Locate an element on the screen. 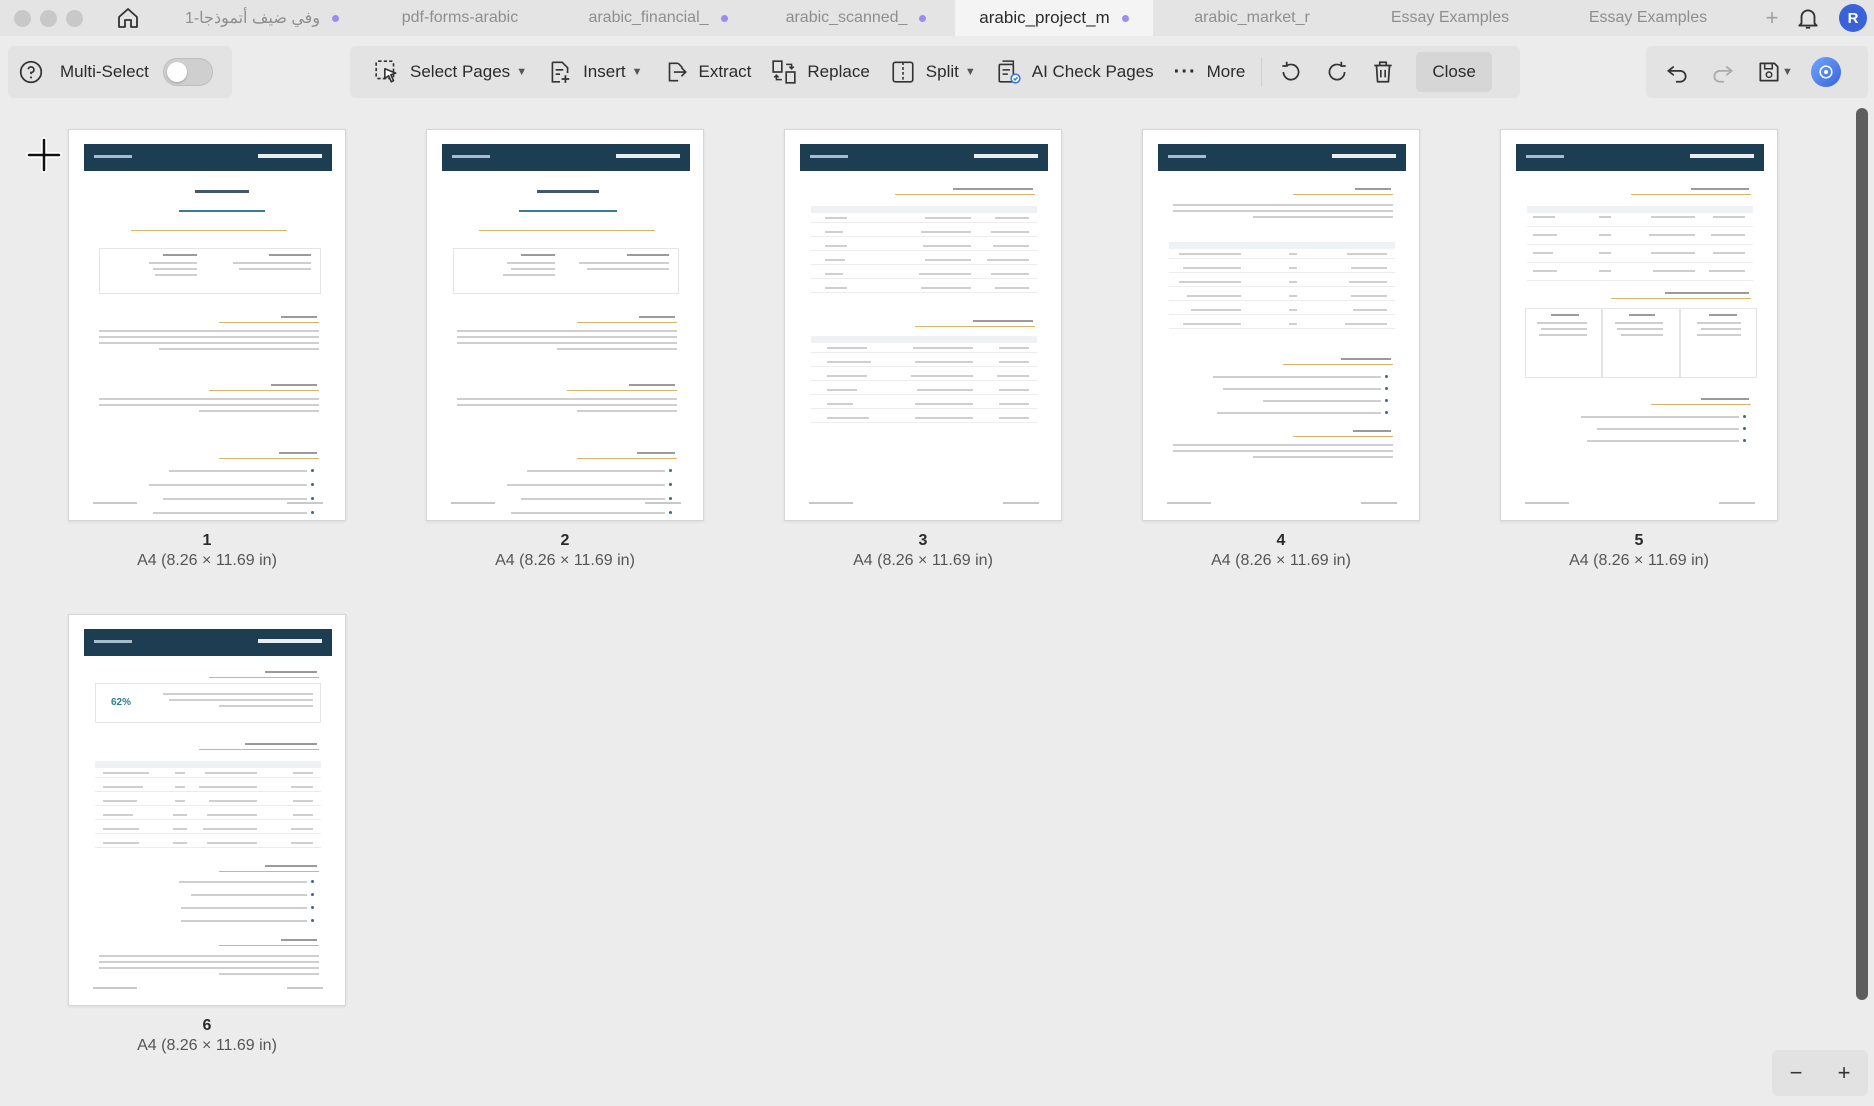 Image resolution: width=1874 pixels, height=1106 pixels. extract-label: Extract is located at coordinates (725, 71).